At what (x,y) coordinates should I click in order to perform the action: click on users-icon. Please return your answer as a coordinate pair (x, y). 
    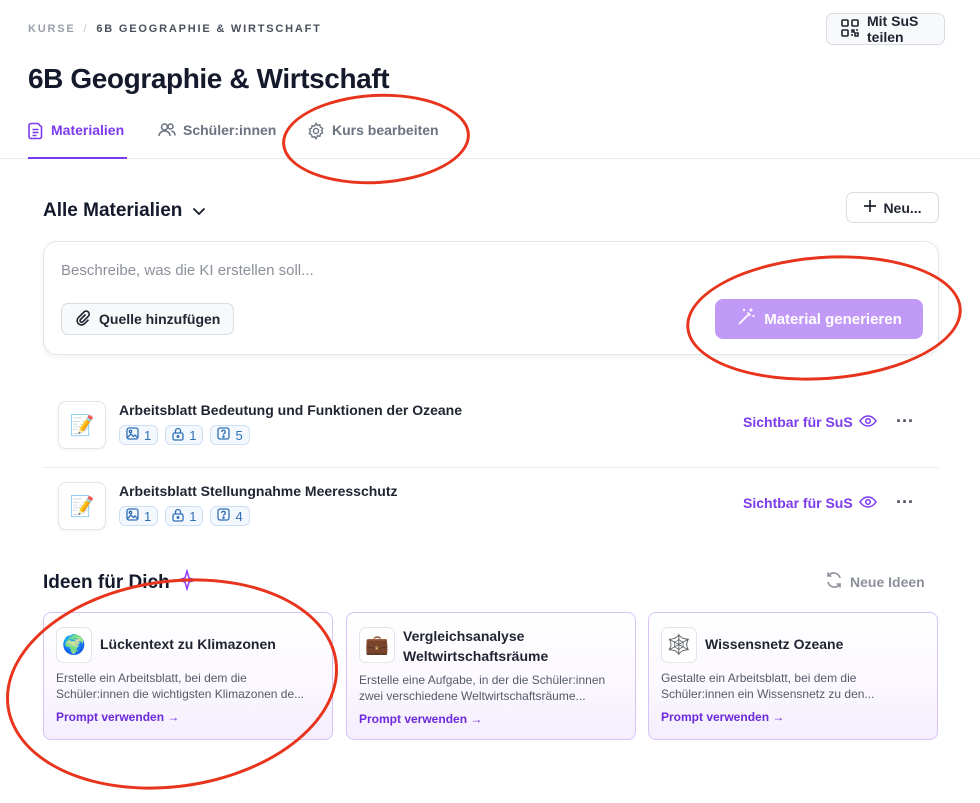
    Looking at the image, I should click on (167, 131).